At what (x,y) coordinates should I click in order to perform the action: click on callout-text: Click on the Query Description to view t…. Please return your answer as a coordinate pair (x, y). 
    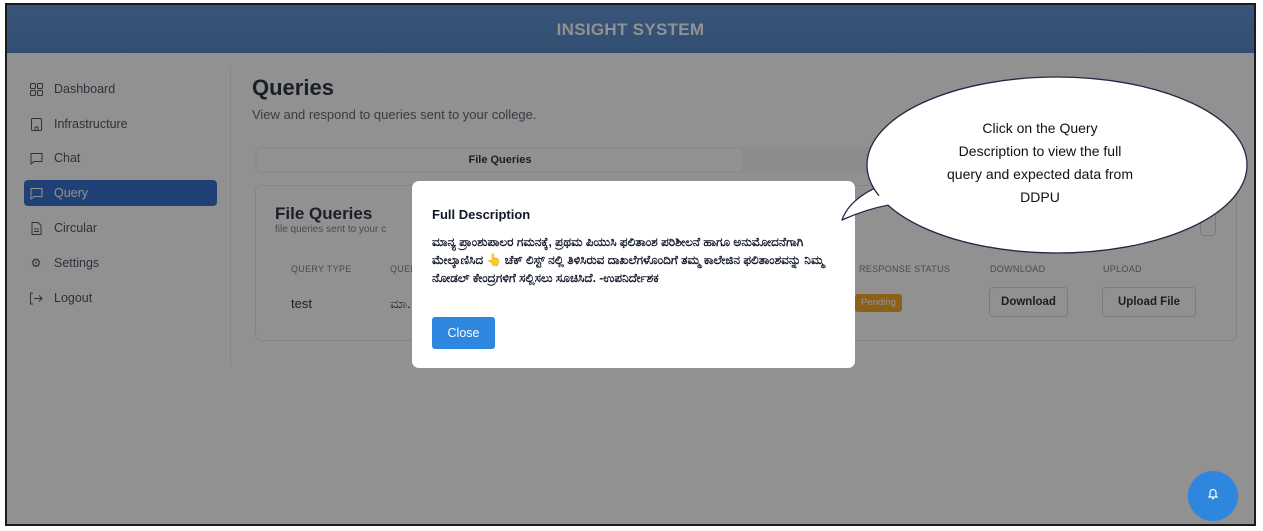
    Looking at the image, I should click on (1040, 162).